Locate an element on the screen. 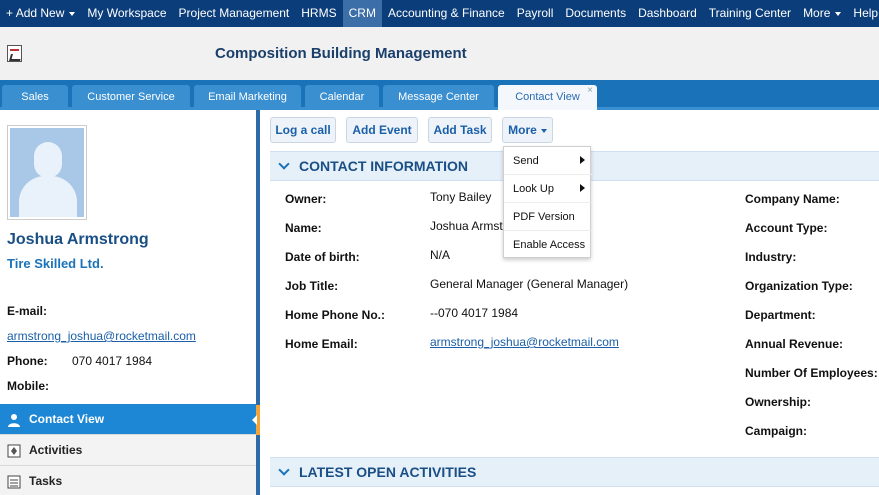  activities-icon is located at coordinates (14, 451).